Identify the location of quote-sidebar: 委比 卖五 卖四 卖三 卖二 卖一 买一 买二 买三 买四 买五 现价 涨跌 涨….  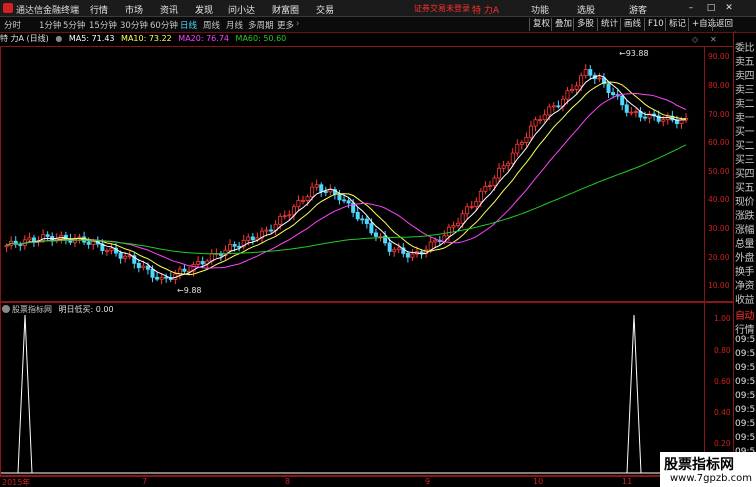
(744, 260).